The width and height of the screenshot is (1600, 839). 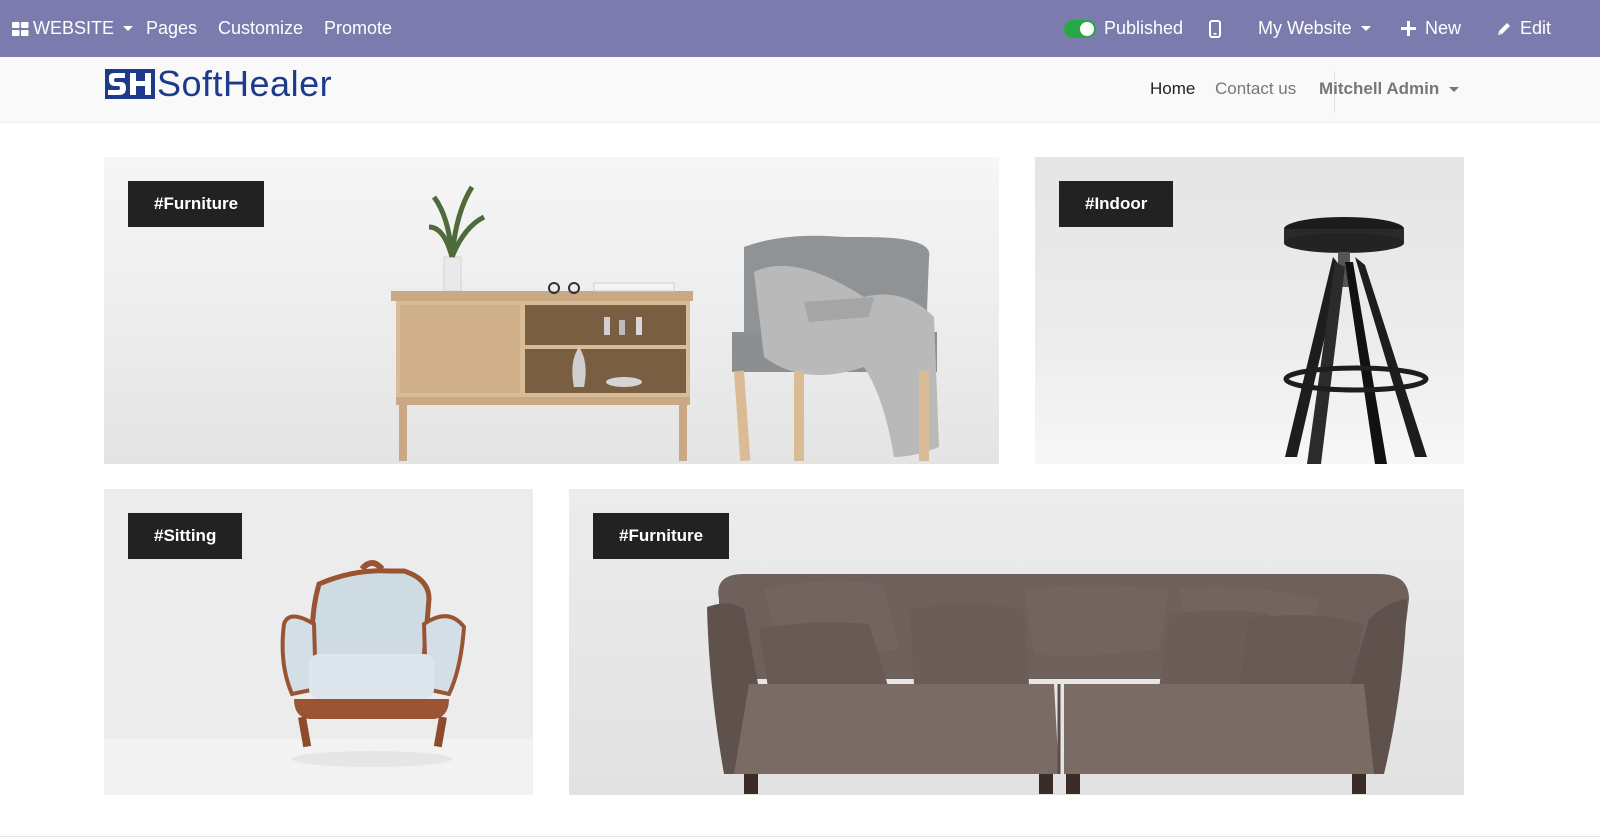 I want to click on edit-label: Edit, so click(x=1536, y=28).